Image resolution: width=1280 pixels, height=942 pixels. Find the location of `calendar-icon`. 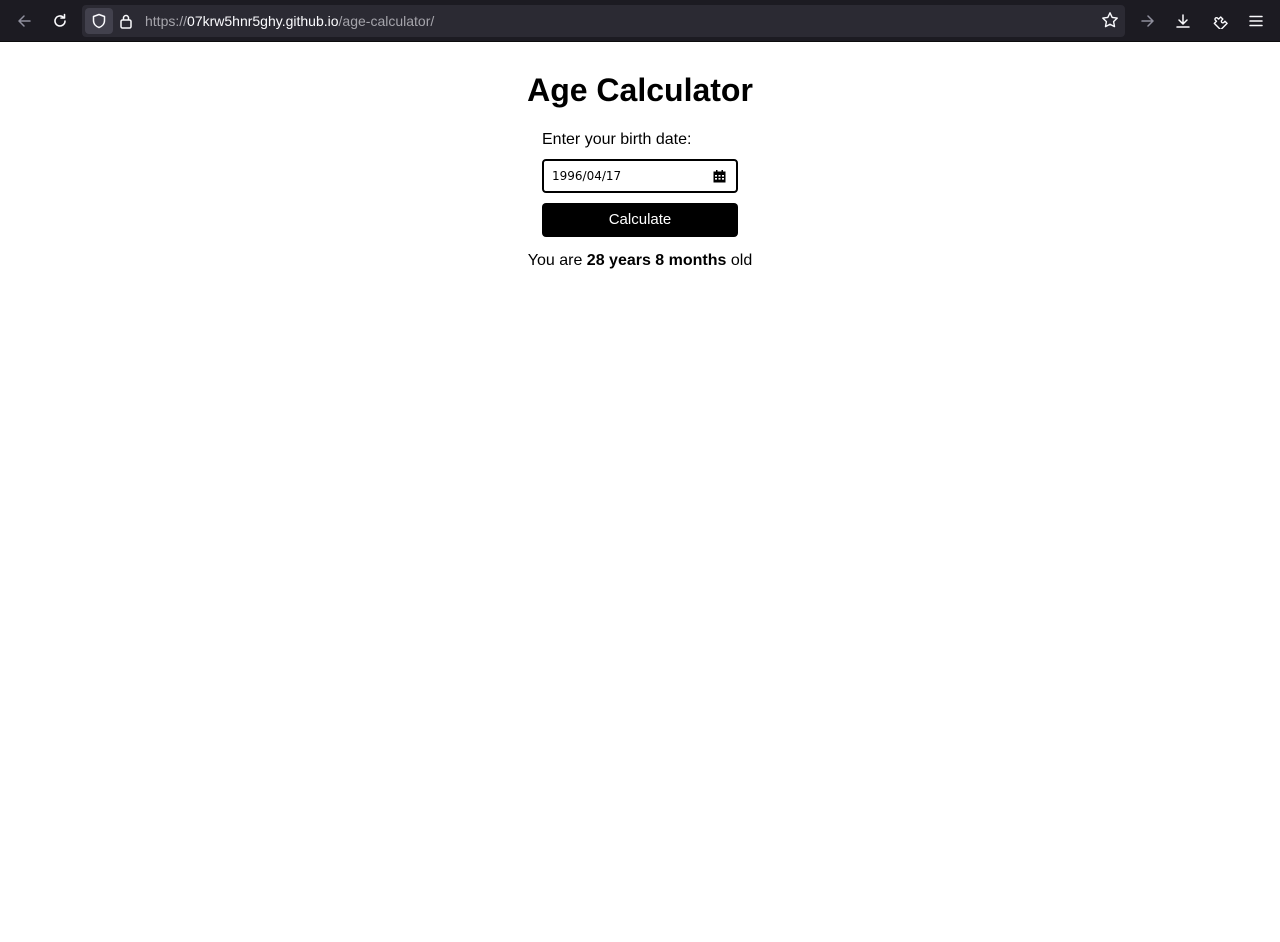

calendar-icon is located at coordinates (719, 179).